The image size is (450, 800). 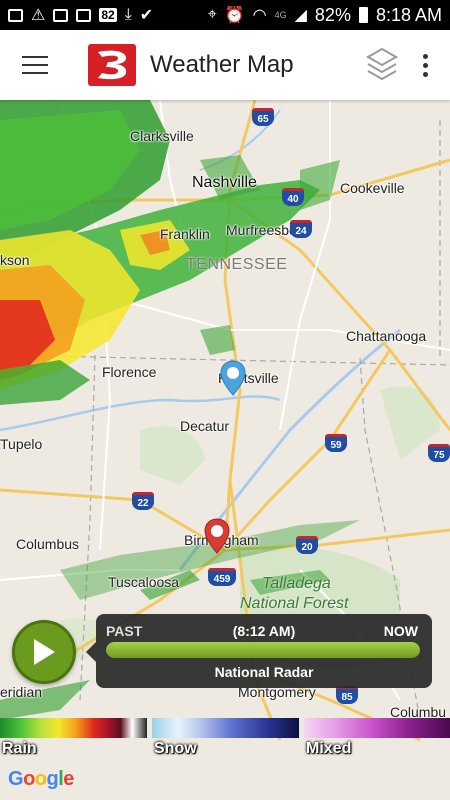 What do you see at coordinates (61, 15) in the screenshot?
I see `help-icon` at bounding box center [61, 15].